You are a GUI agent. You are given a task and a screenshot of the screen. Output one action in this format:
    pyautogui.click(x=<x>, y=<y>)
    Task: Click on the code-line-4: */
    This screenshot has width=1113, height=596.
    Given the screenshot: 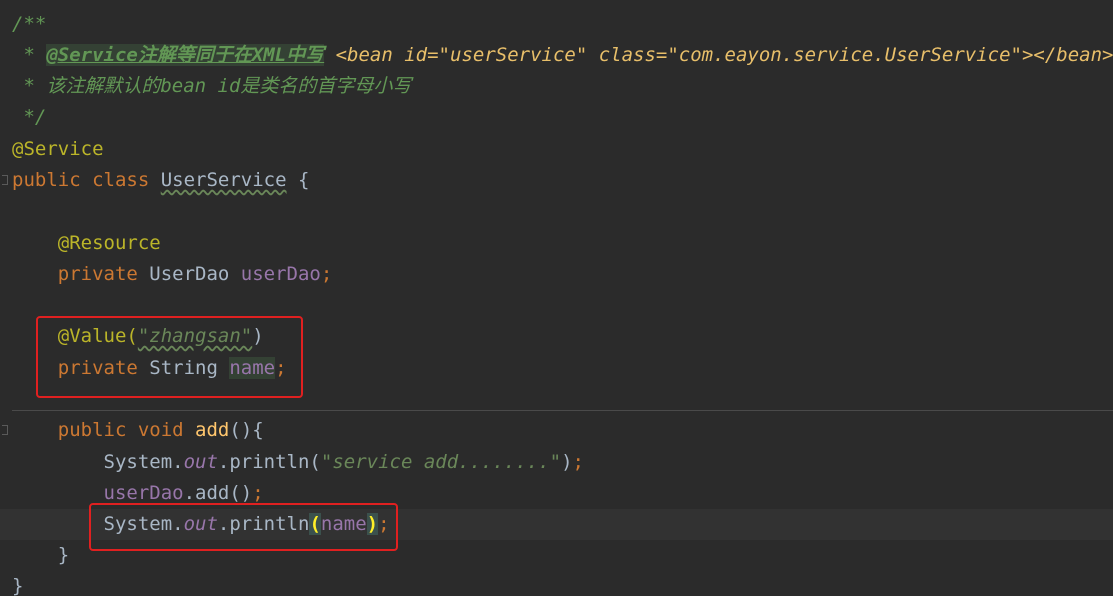 What is the action you would take?
    pyautogui.click(x=556, y=117)
    